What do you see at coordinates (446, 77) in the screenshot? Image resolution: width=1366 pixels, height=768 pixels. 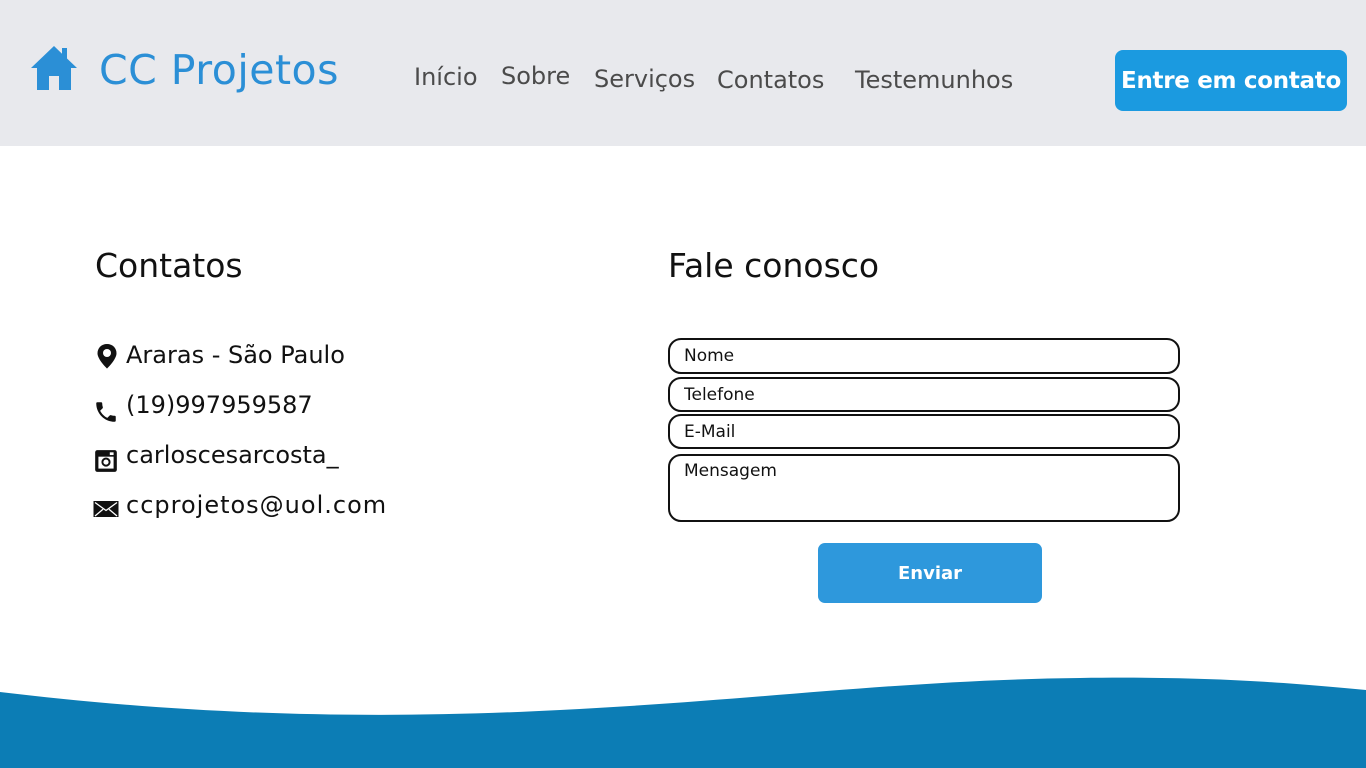 I see `nav-item-inicio: Início` at bounding box center [446, 77].